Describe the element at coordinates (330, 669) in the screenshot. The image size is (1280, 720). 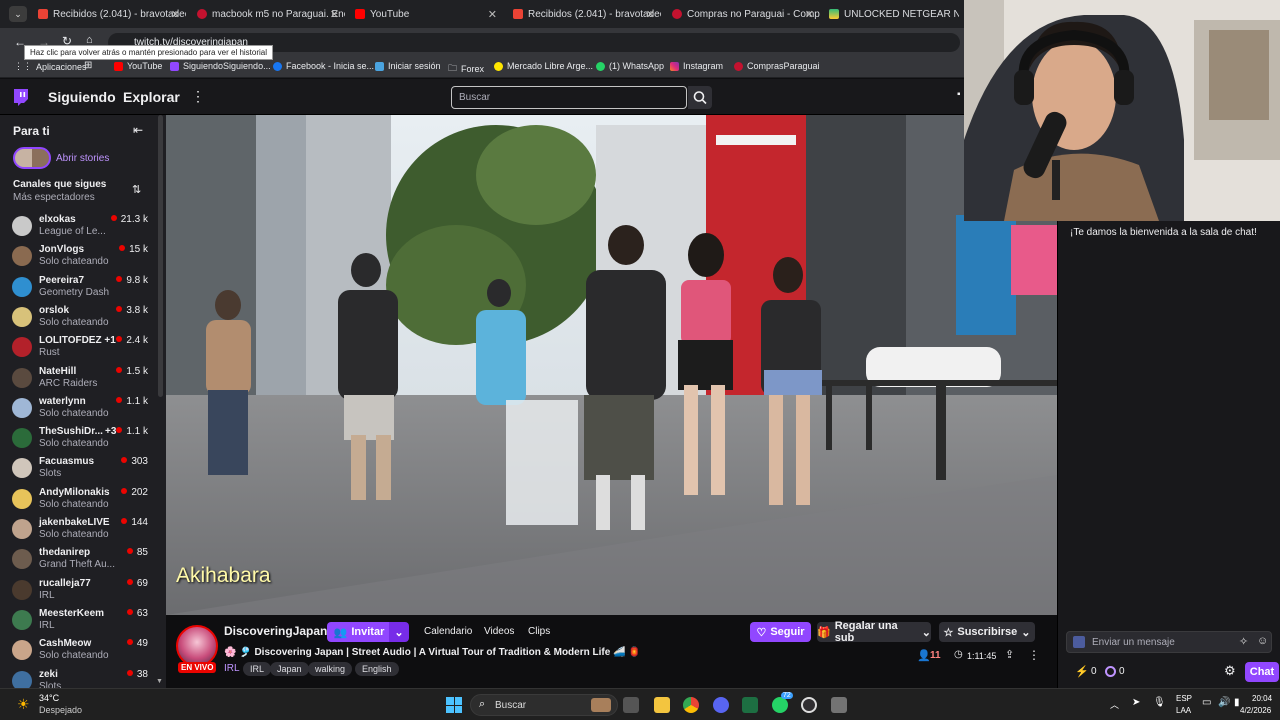
I see `tag-walking: walking` at that location.